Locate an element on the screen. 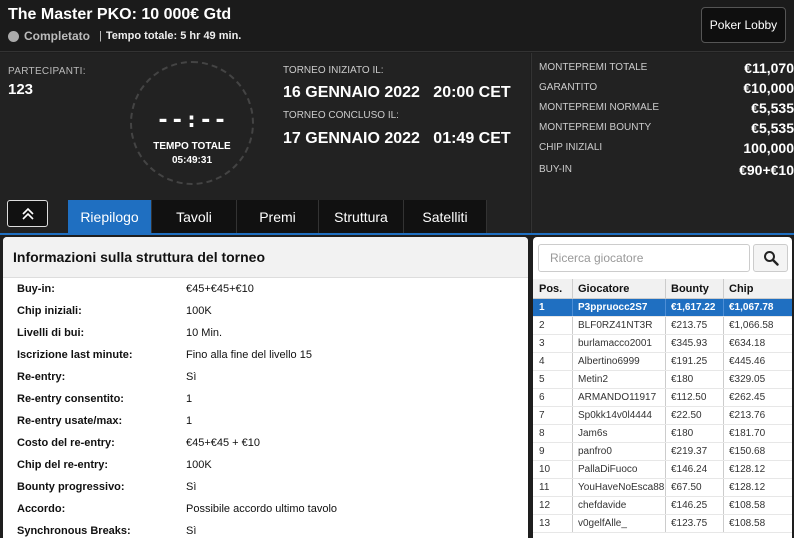  tab-premi: Premi is located at coordinates (278, 216).